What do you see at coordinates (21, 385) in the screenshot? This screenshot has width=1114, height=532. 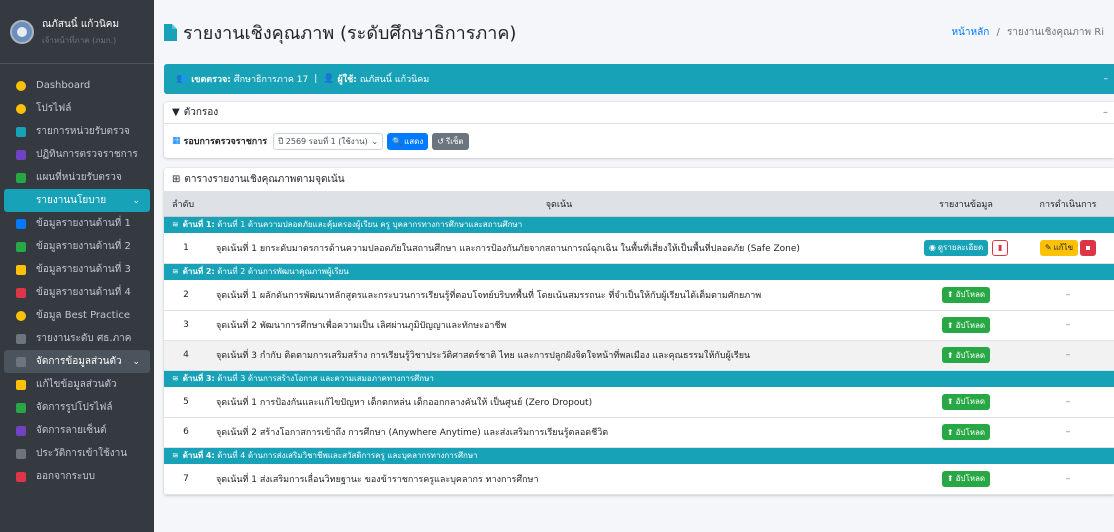 I see `user-edit-icon` at bounding box center [21, 385].